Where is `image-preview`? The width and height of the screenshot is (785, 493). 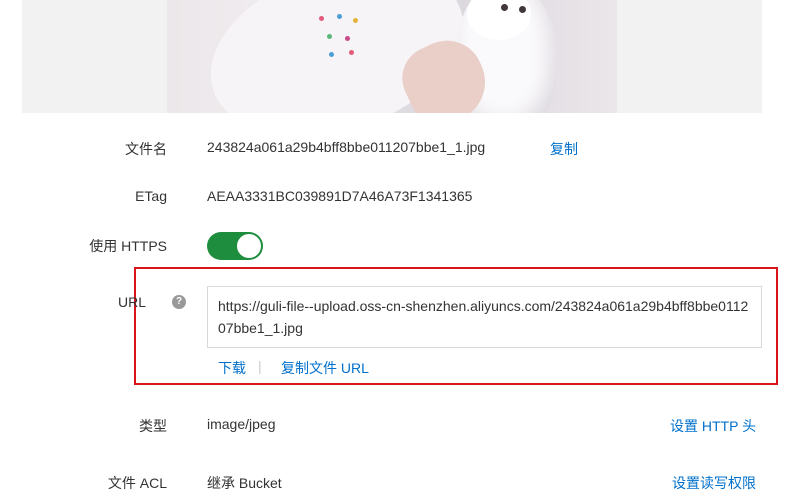 image-preview is located at coordinates (392, 56).